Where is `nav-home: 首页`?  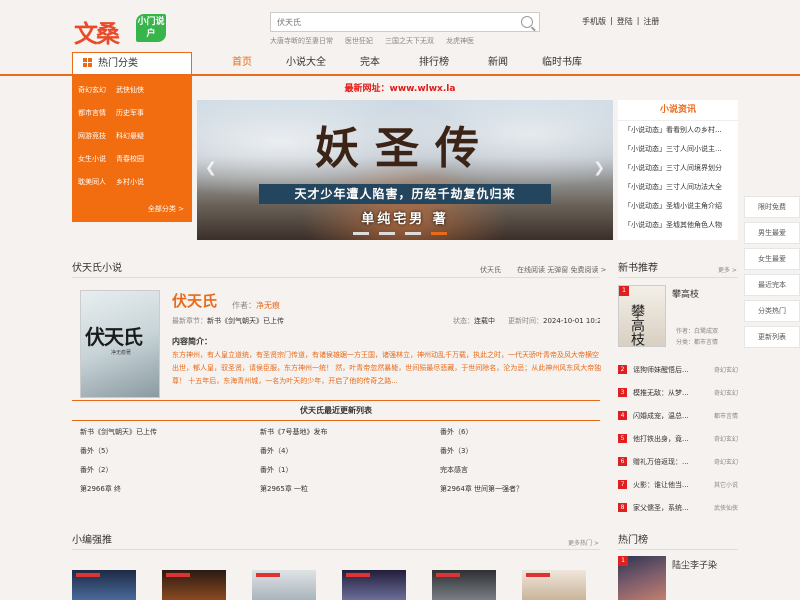
nav-home: 首页 is located at coordinates (242, 63).